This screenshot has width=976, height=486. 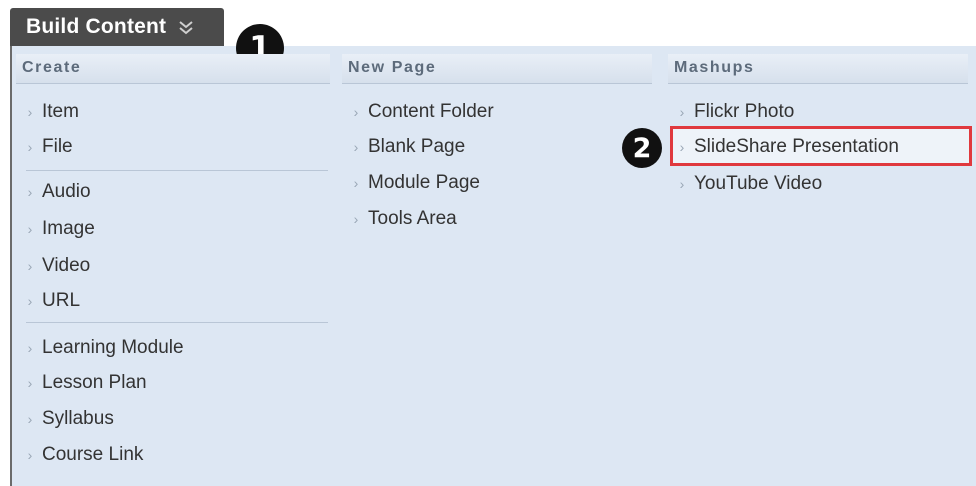 What do you see at coordinates (416, 183) in the screenshot?
I see `menu-item-module-page: › Module Page` at bounding box center [416, 183].